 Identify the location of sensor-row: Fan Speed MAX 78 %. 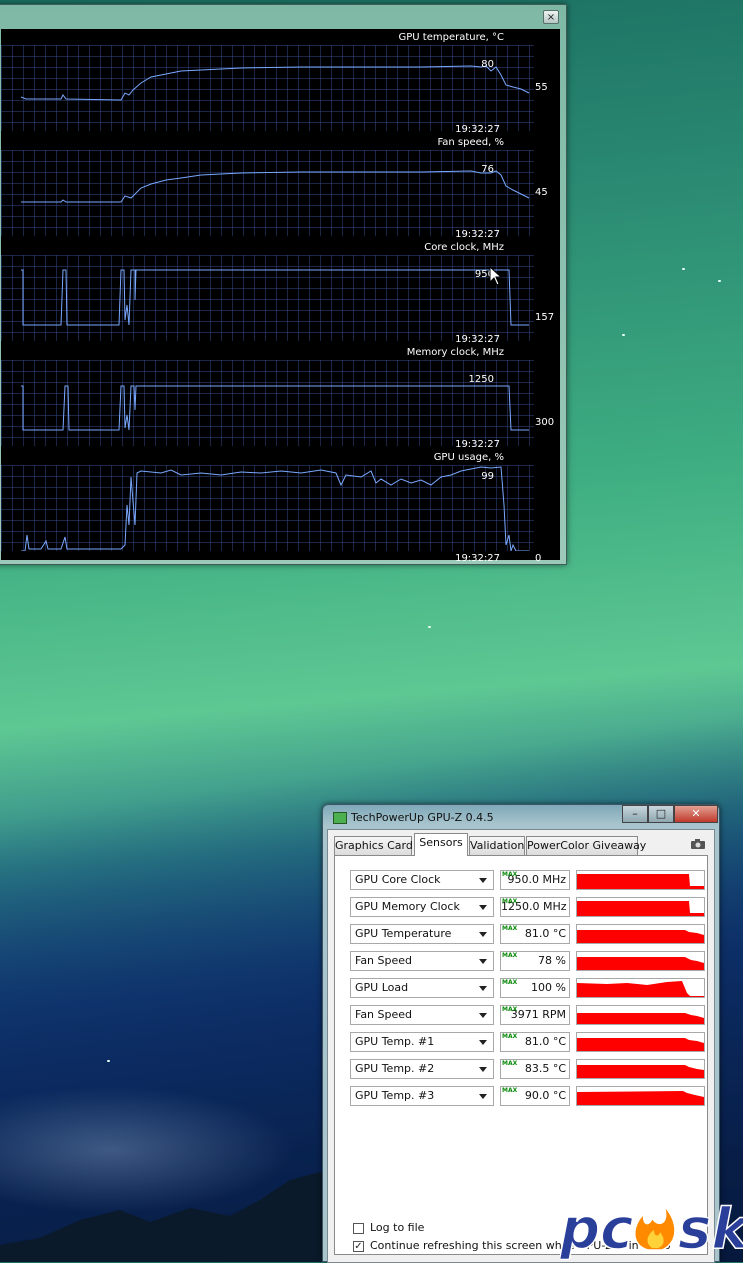
(527, 961).